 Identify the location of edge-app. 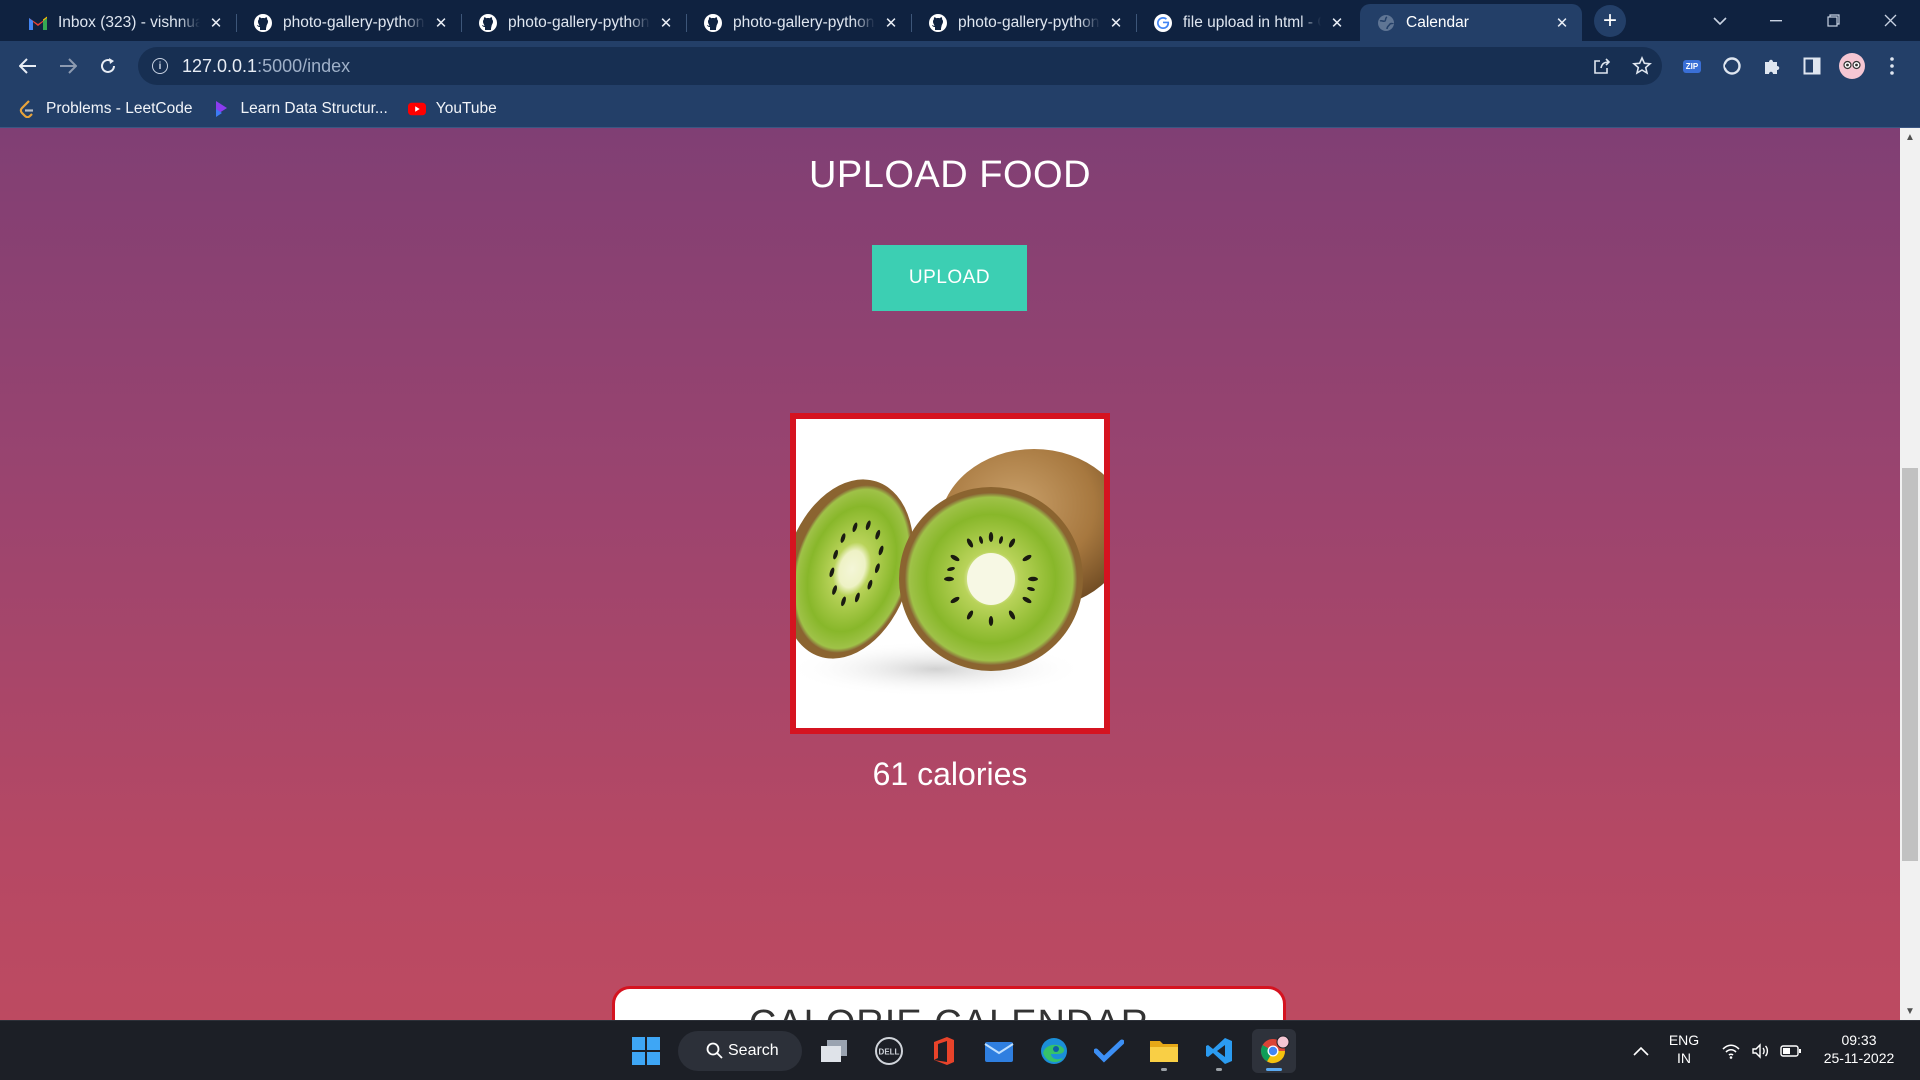
(1054, 1051).